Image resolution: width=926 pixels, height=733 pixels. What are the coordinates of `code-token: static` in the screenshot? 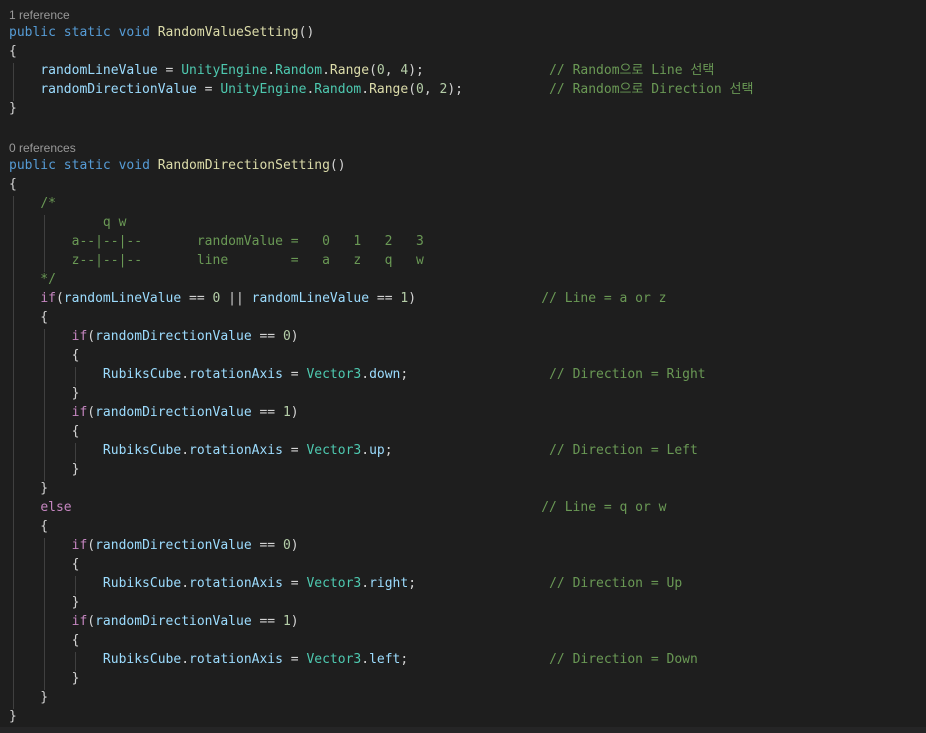 It's located at (87, 32).